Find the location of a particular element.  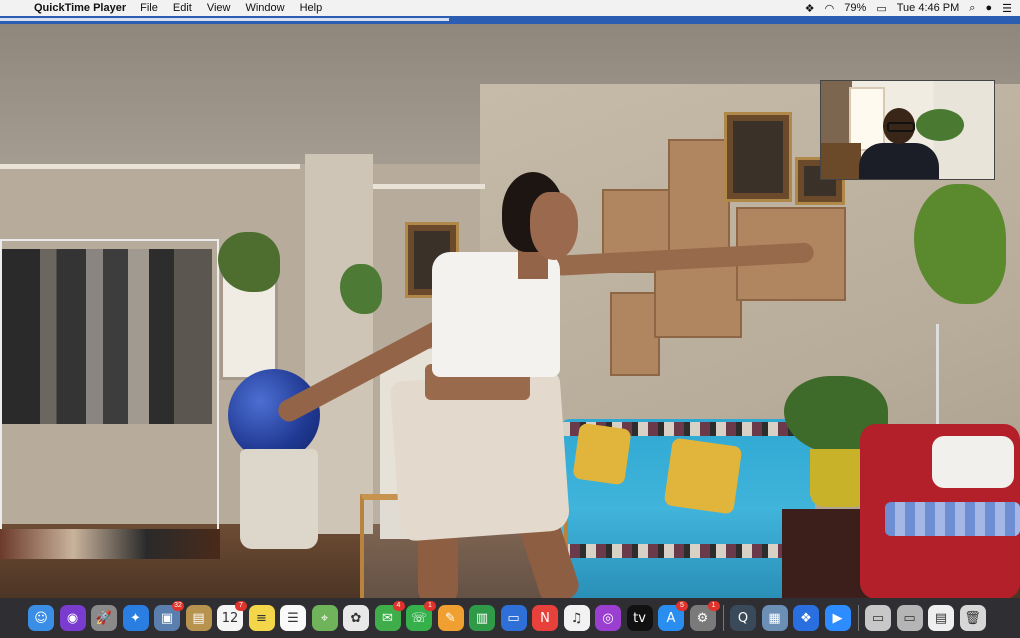

dock-calendar-icon: 12 7 is located at coordinates (232, 616).